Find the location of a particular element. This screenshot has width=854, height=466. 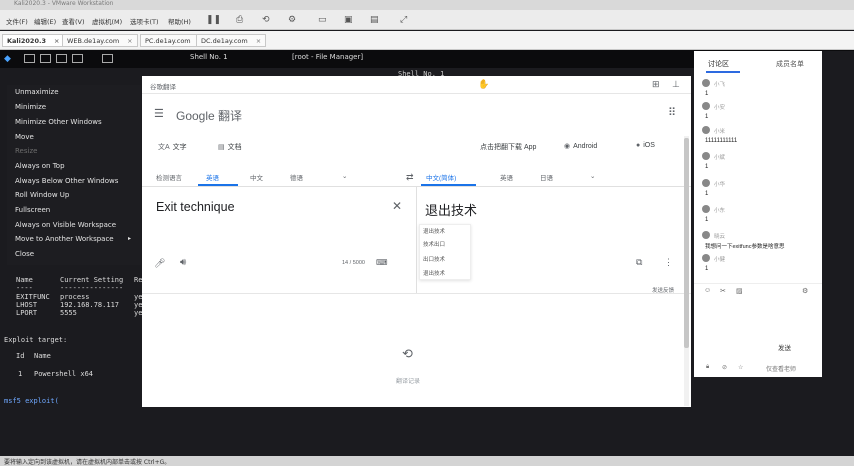

vm-tab-kali: Kali2020.3 × is located at coordinates (33, 40).